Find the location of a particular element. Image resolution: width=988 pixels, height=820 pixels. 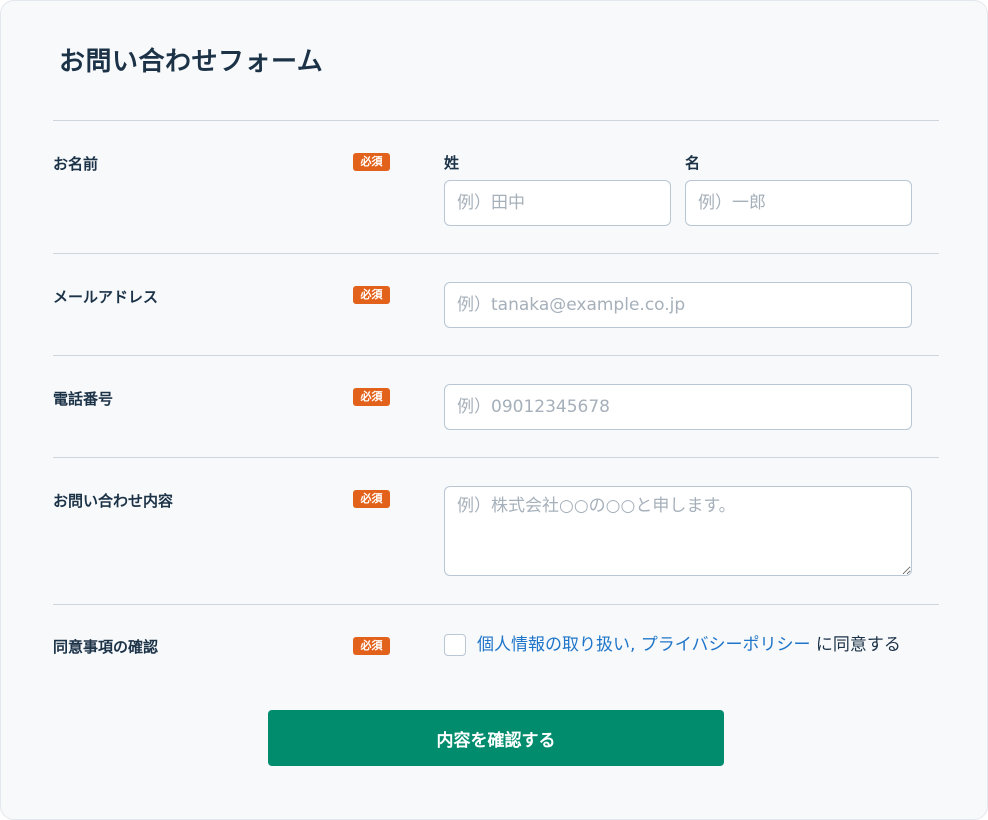

email-input is located at coordinates (678, 305).